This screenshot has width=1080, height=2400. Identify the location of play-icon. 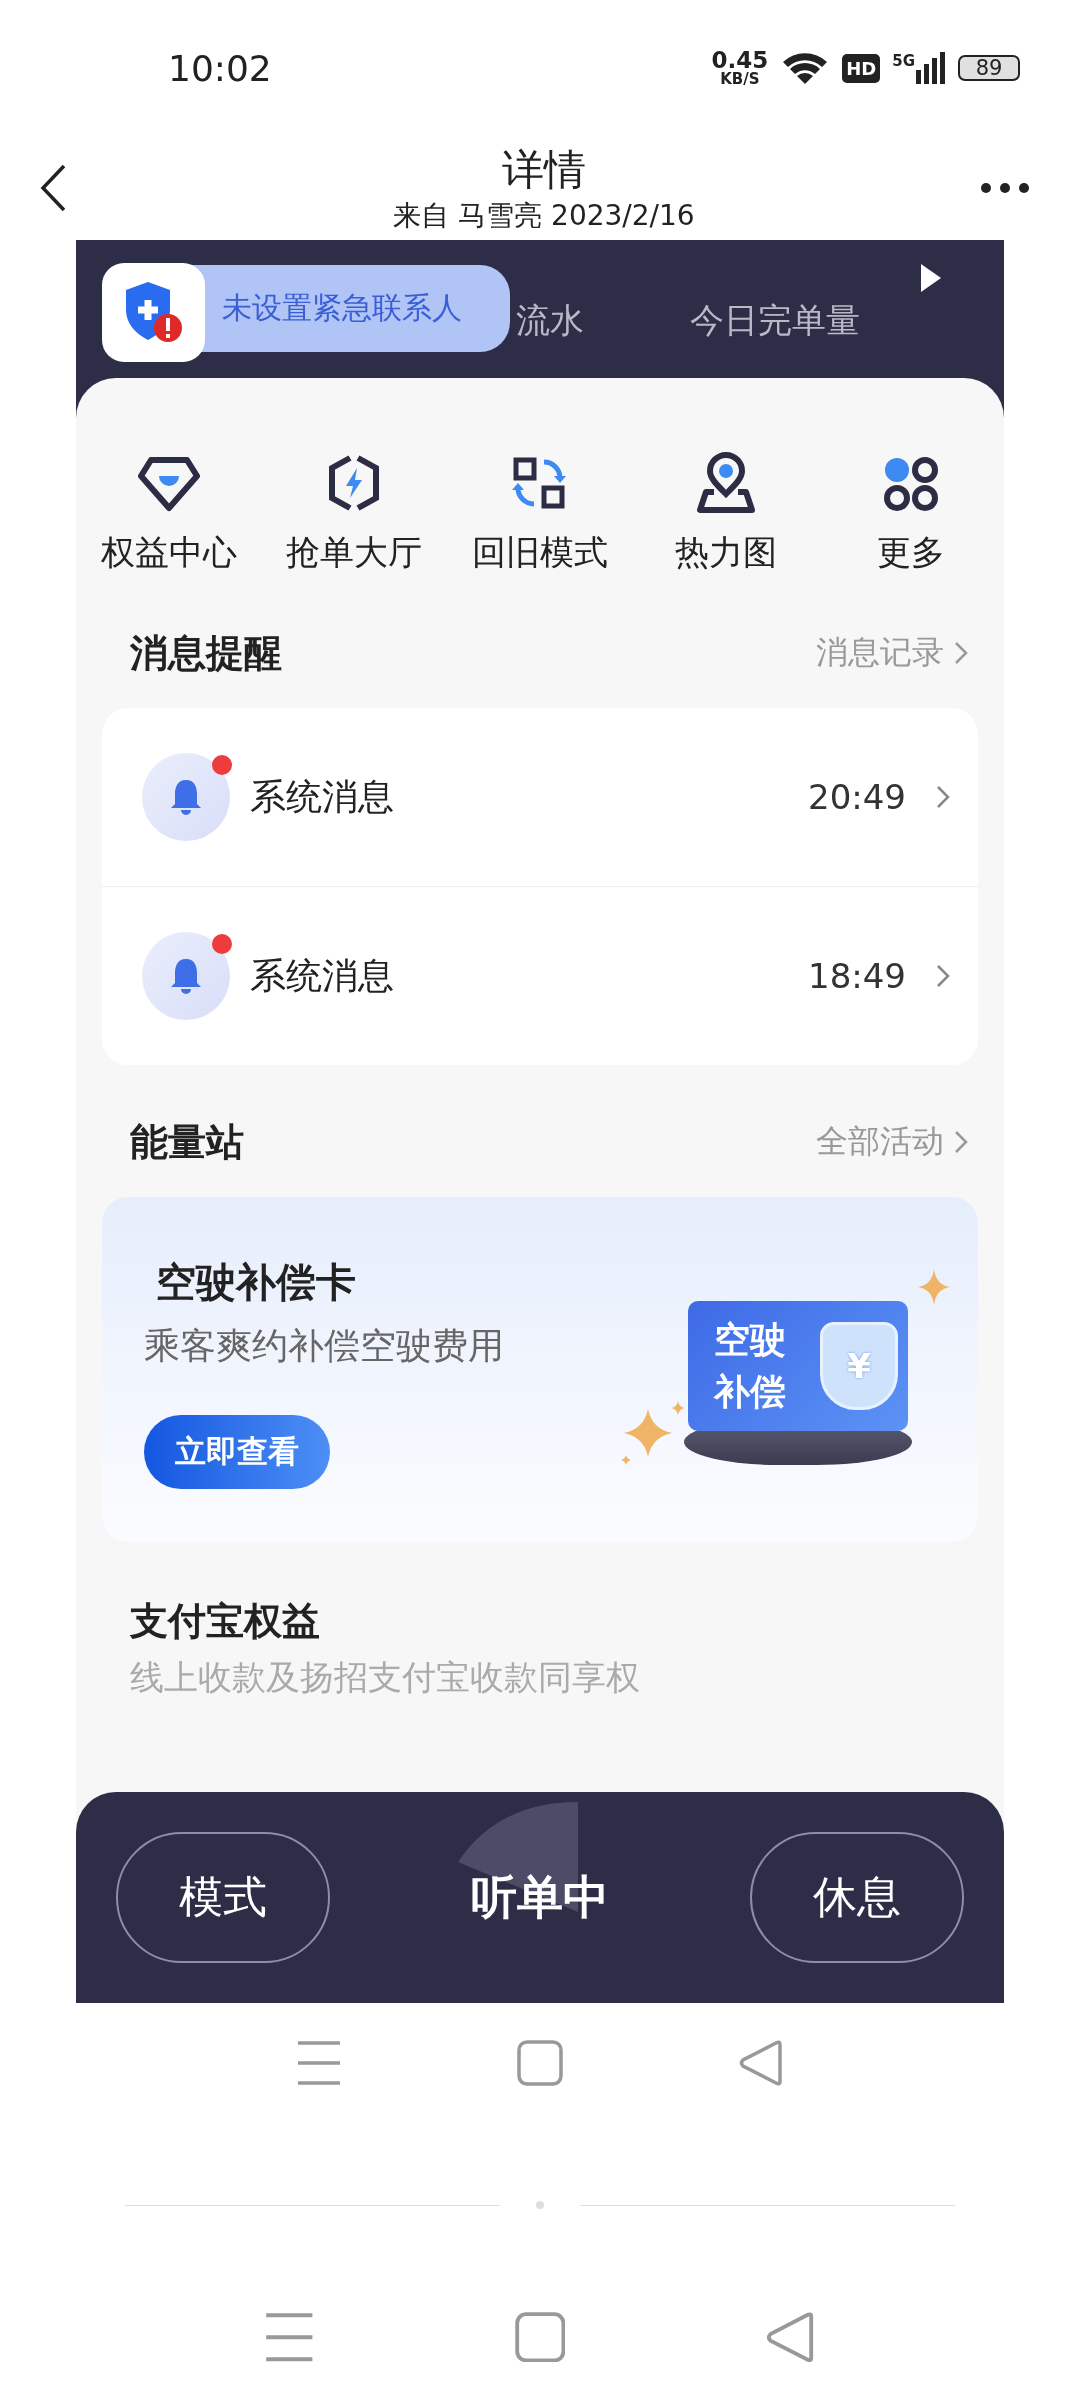
(931, 278).